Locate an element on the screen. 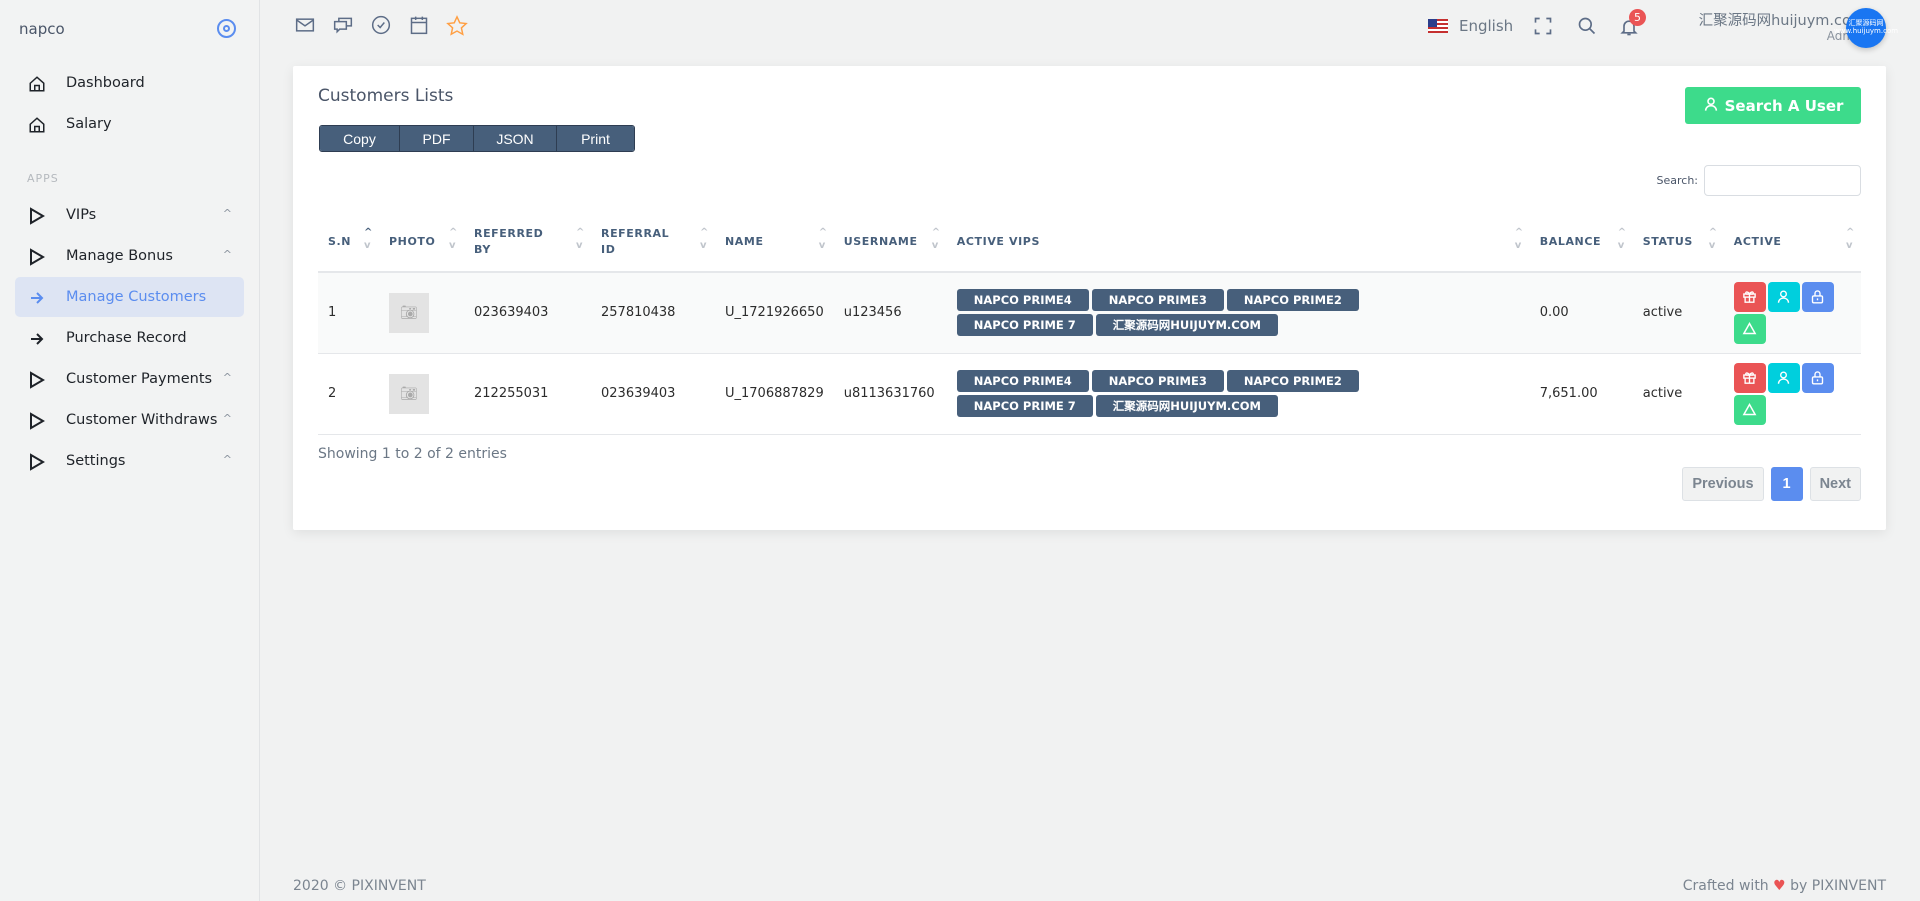 Image resolution: width=1920 pixels, height=901 pixels. cell-username: u123456 is located at coordinates (890, 313).